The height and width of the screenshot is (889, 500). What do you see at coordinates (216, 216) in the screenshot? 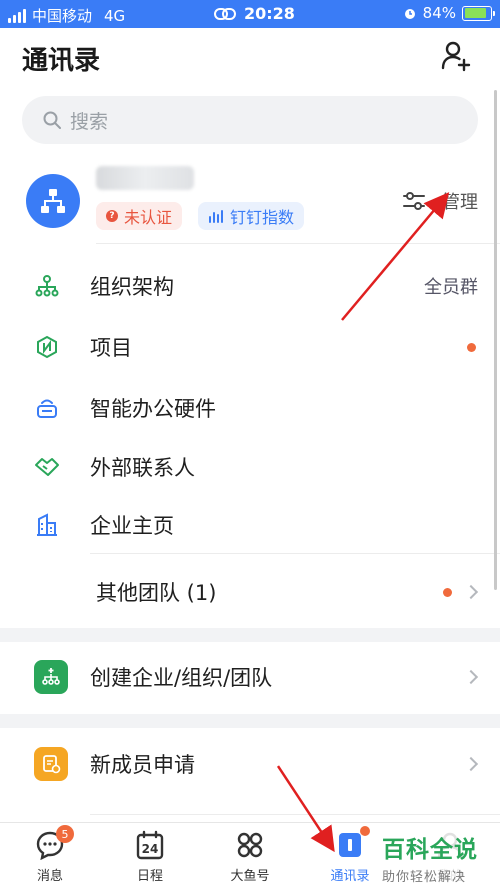
I see `bar-chart-icon` at bounding box center [216, 216].